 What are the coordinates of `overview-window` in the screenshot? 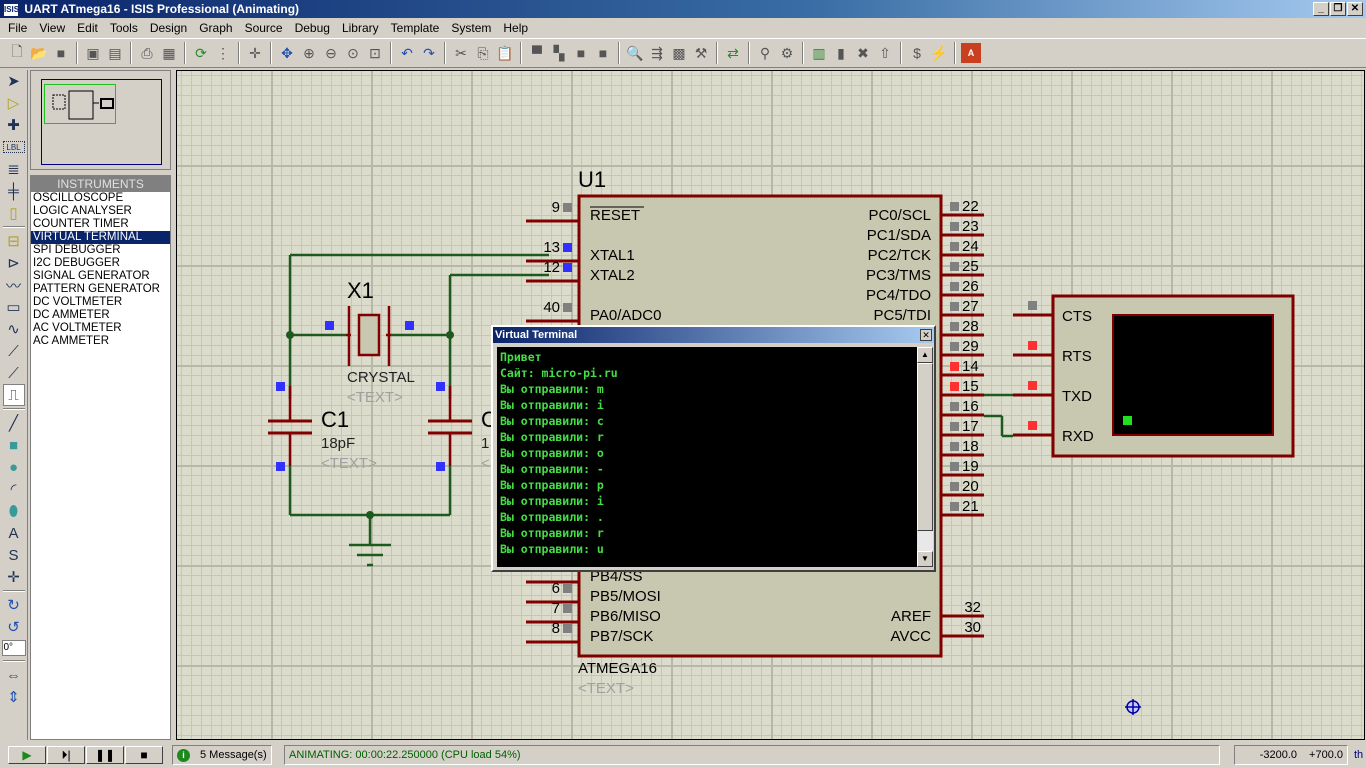 It's located at (100, 120).